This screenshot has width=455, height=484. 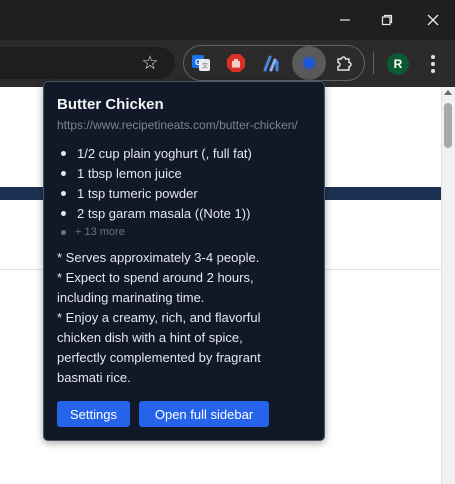 What do you see at coordinates (205, 66) in the screenshot?
I see `svg-text: 文` at bounding box center [205, 66].